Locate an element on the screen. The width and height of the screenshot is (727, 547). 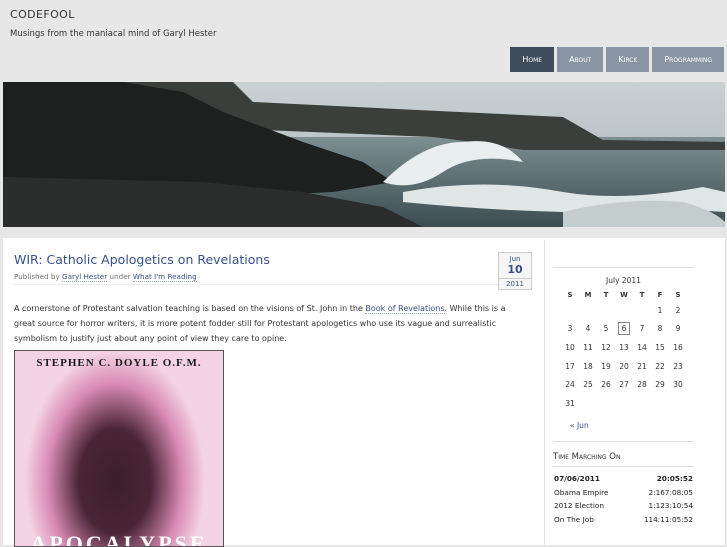
calendar-week-row: 12 is located at coordinates (624, 310).